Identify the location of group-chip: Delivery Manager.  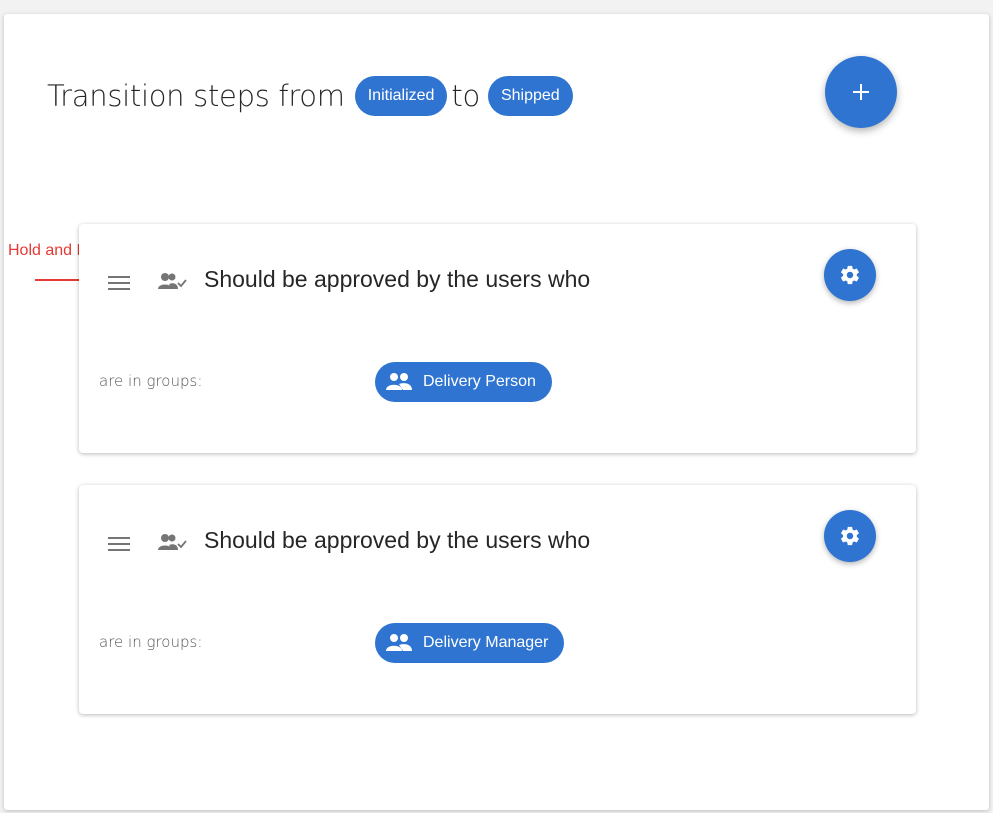
(470, 643).